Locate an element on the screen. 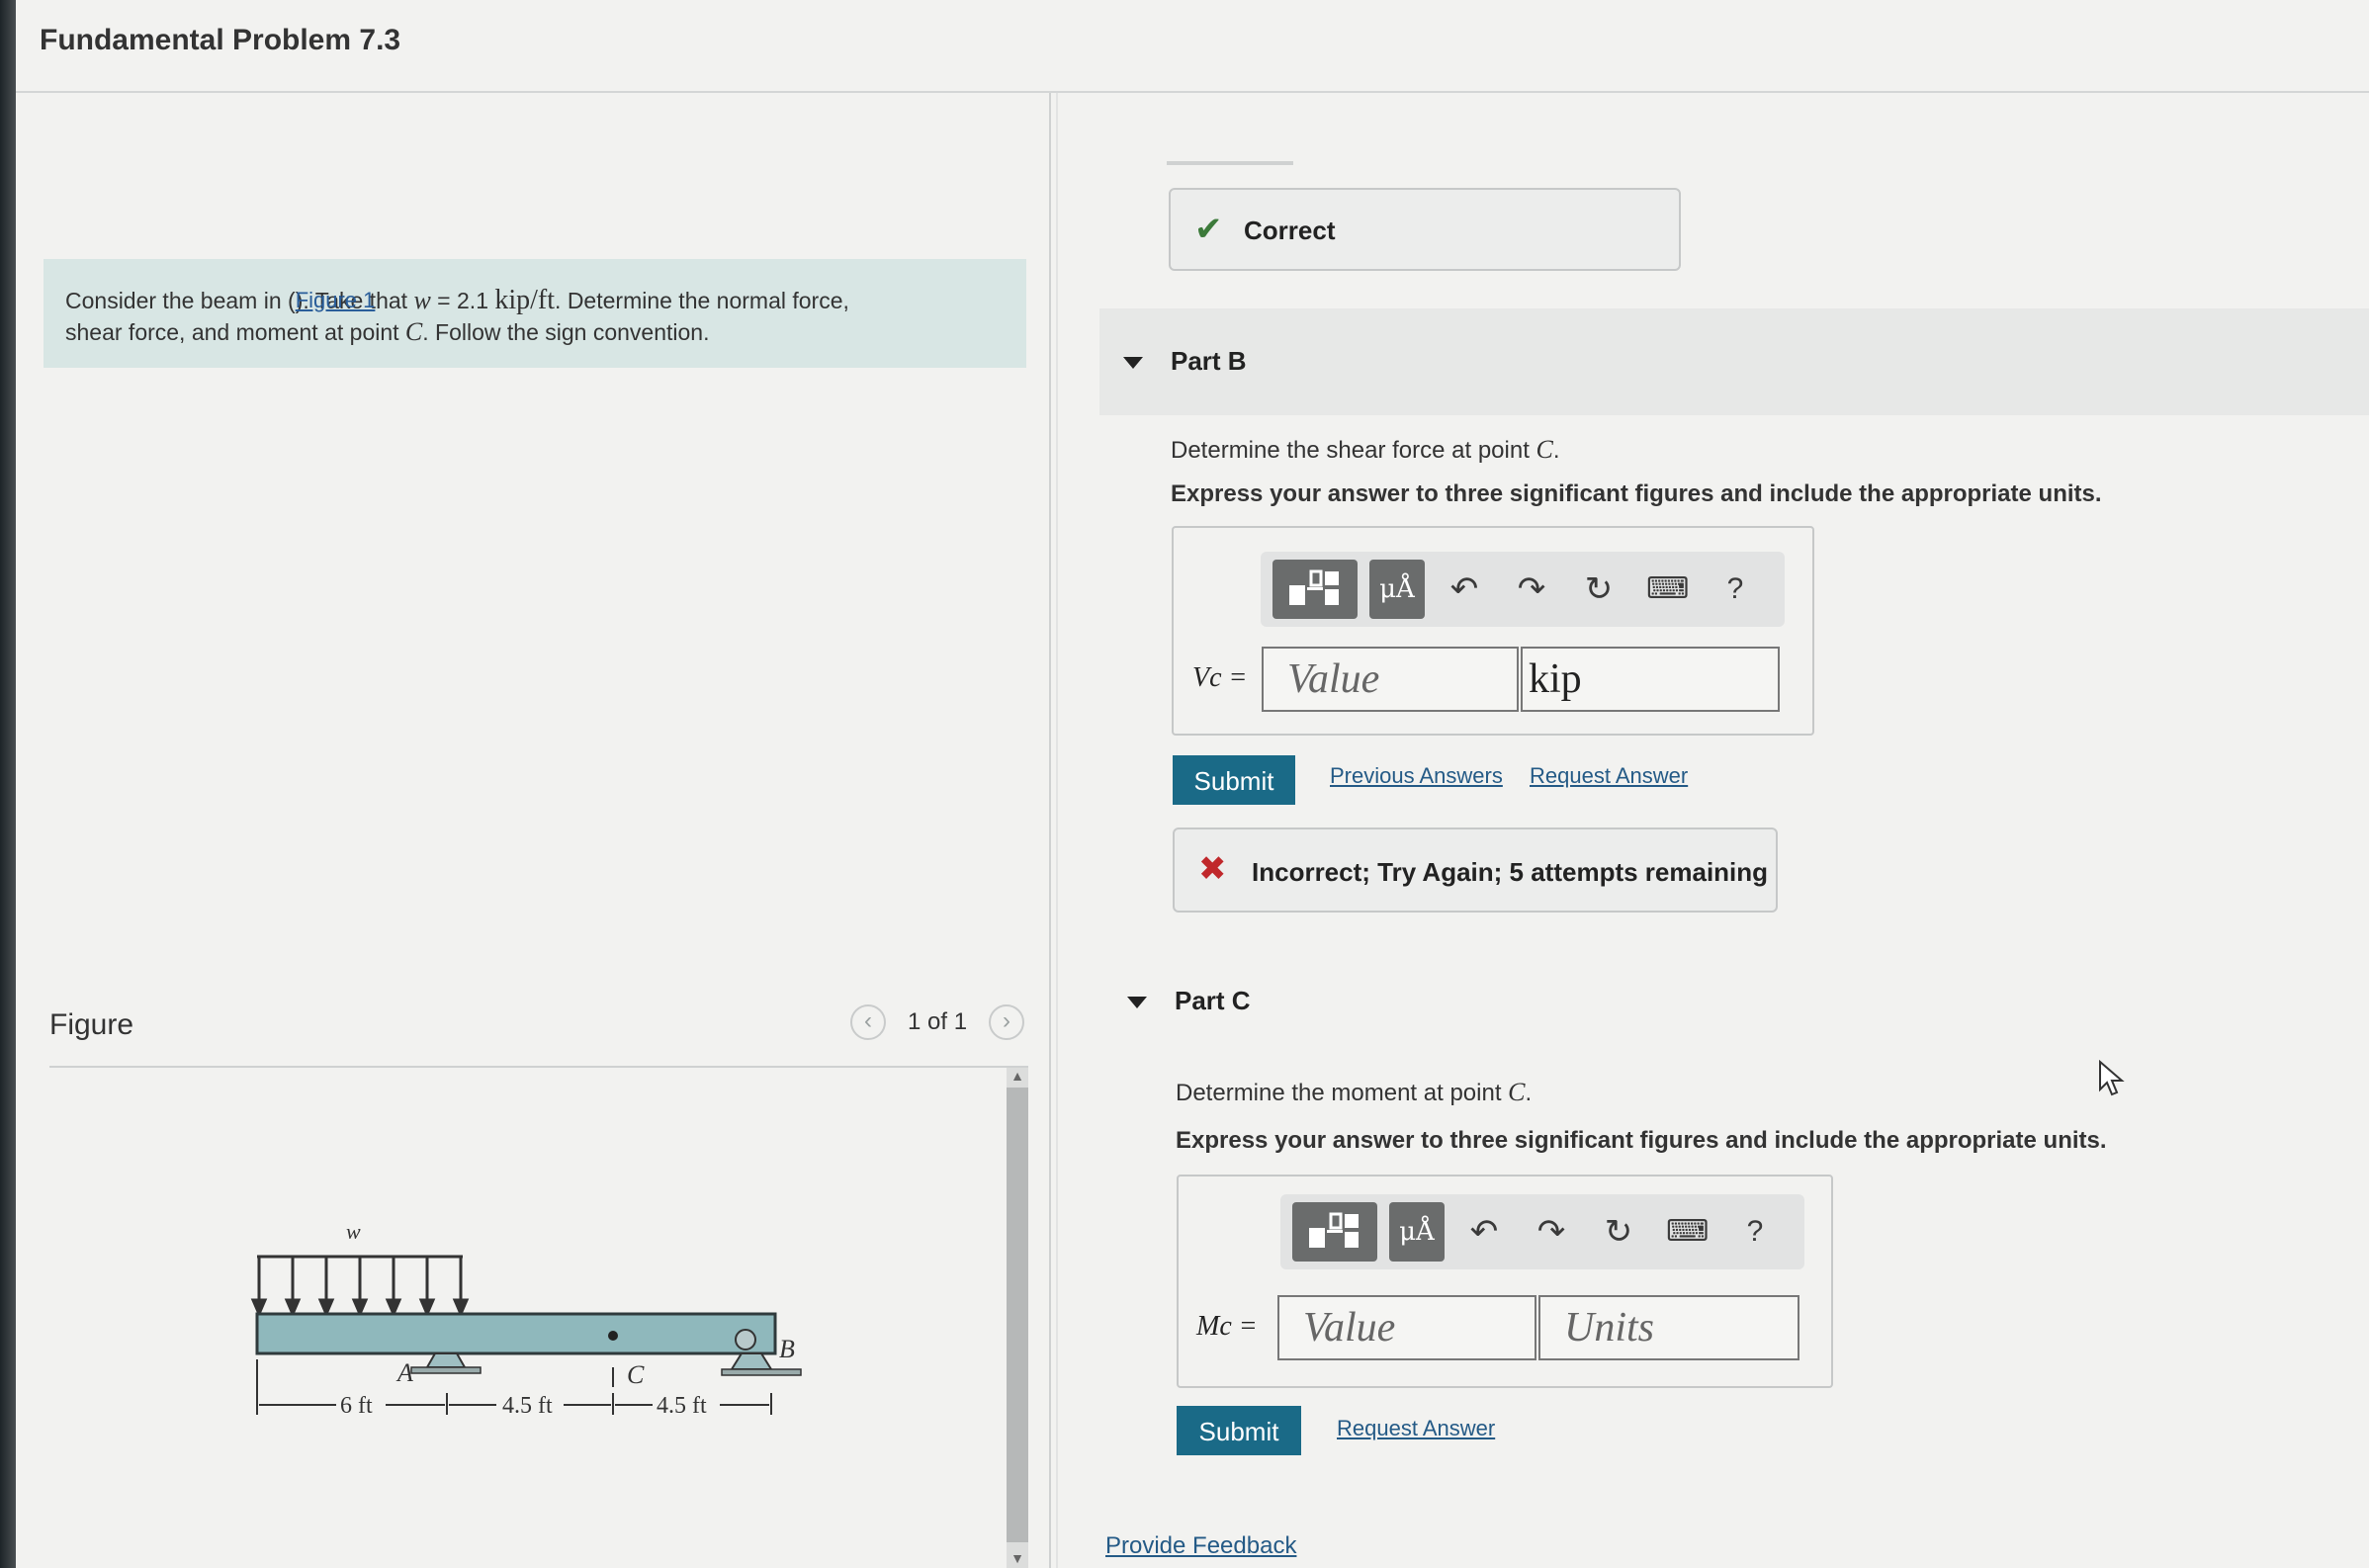 This screenshot has height=1568, width=2369. problem-text: Consider the beam in ( is located at coordinates (180, 300).